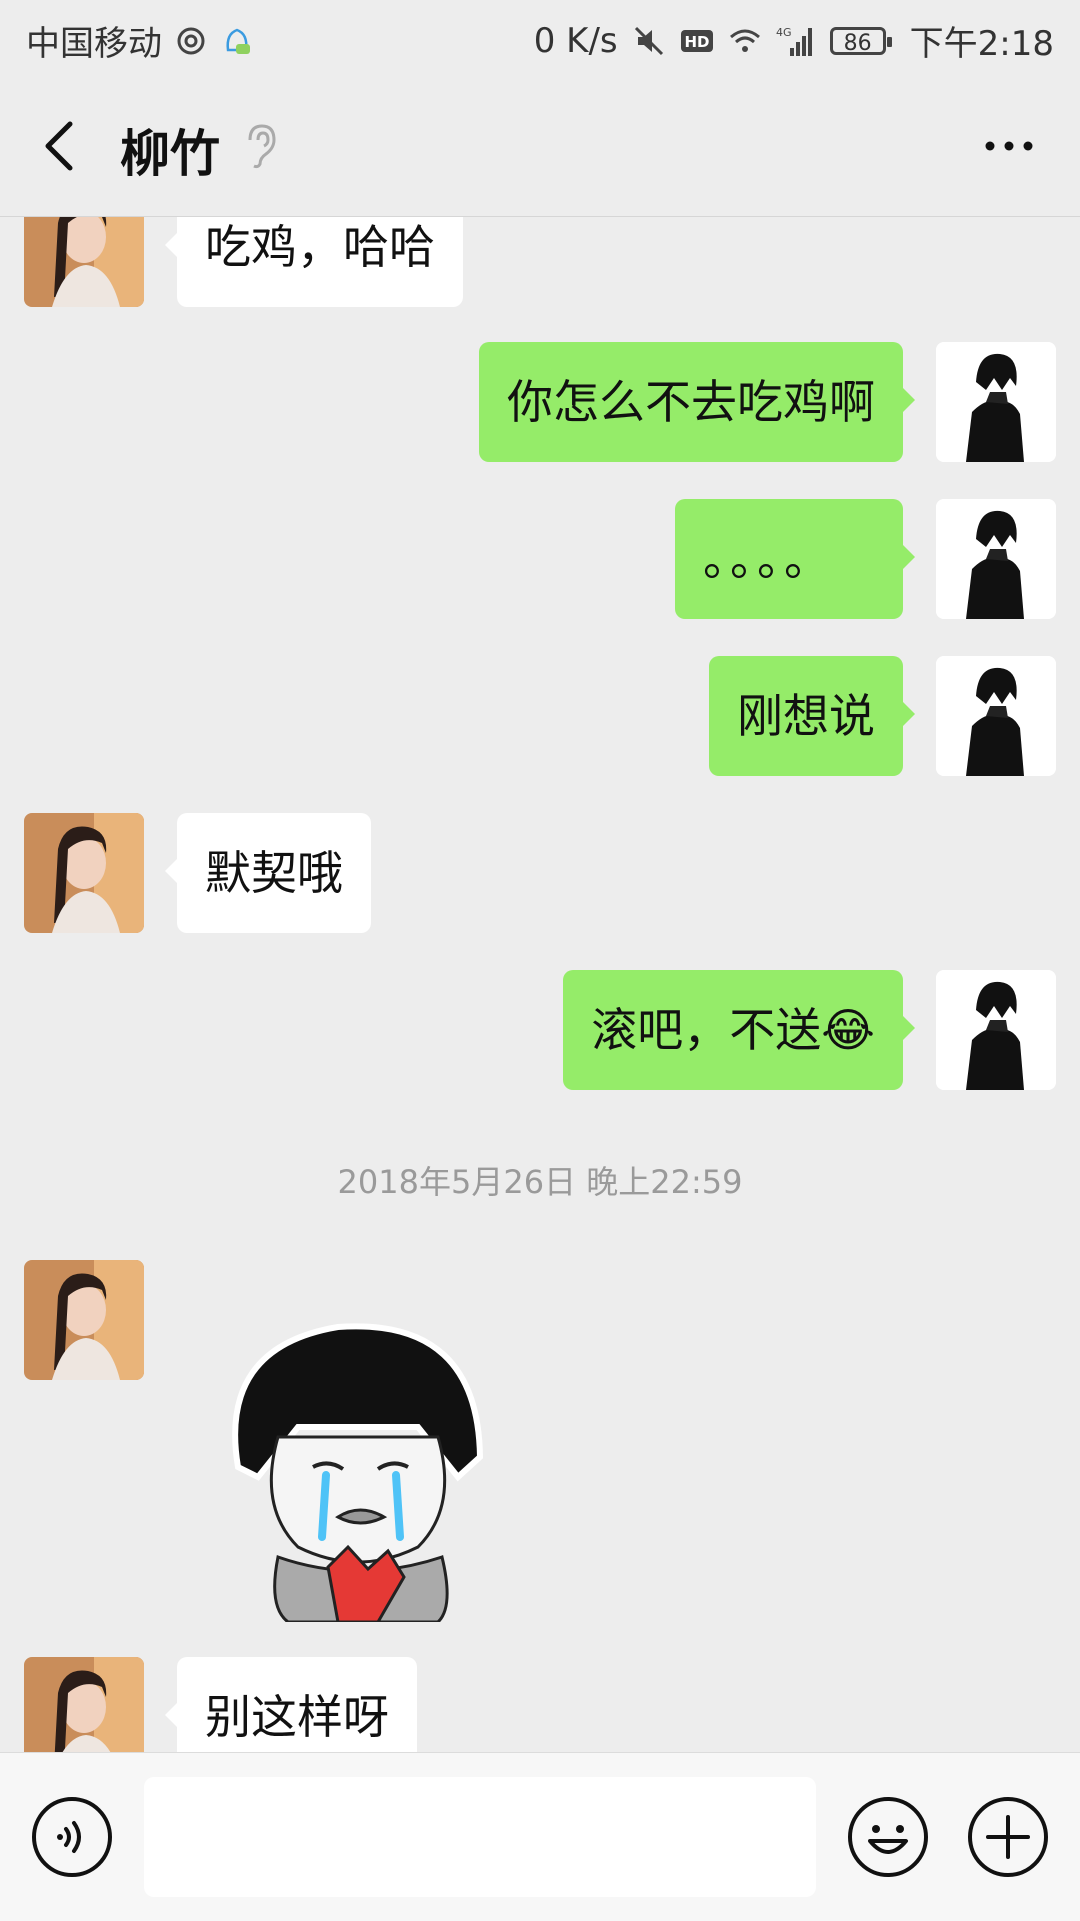 This screenshot has height=1921, width=1080. I want to click on incoming-message: 吃鸡，哈哈, so click(314, 262).